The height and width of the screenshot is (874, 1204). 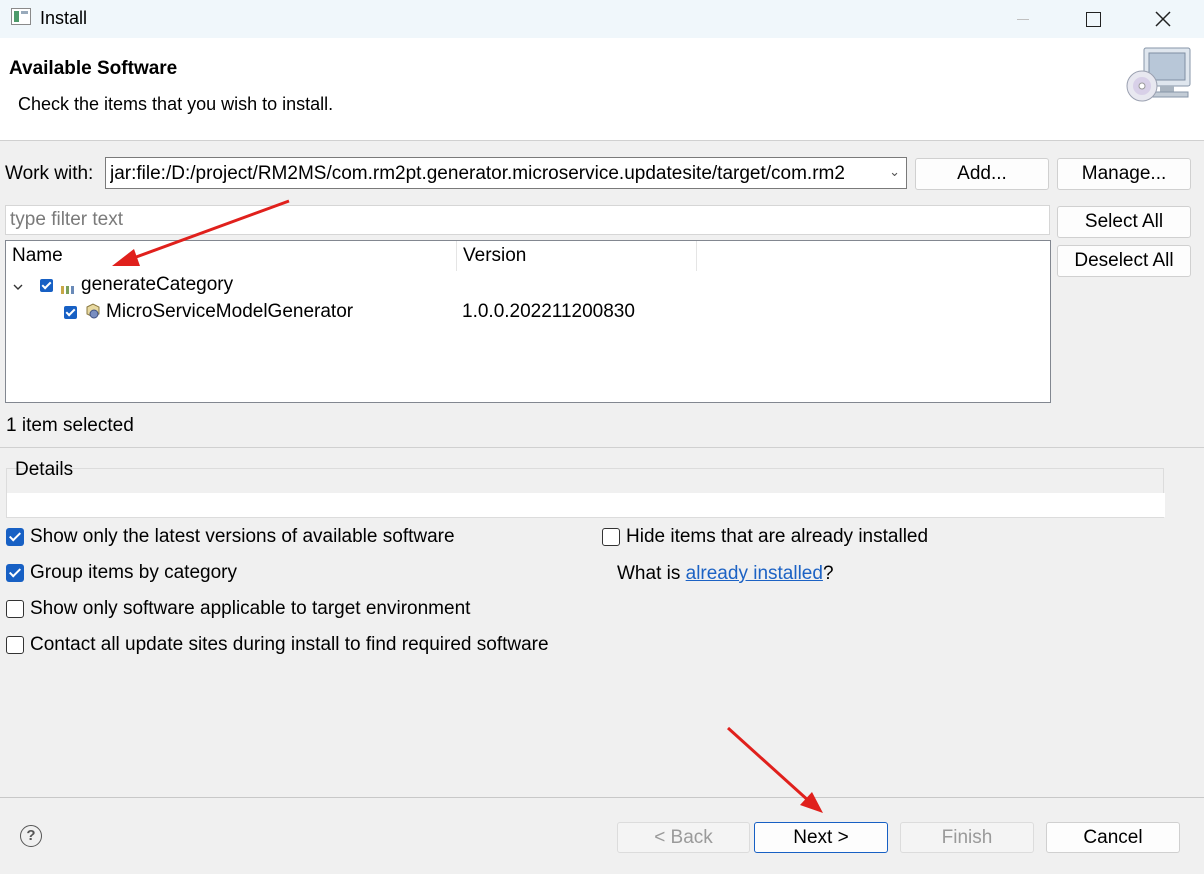 I want to click on minimize-icon, so click(x=1023, y=19).